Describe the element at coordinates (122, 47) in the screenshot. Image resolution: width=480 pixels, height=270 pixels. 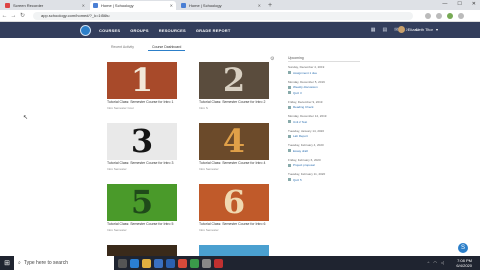
I see `tab-recent-activity: Recent Activity` at that location.